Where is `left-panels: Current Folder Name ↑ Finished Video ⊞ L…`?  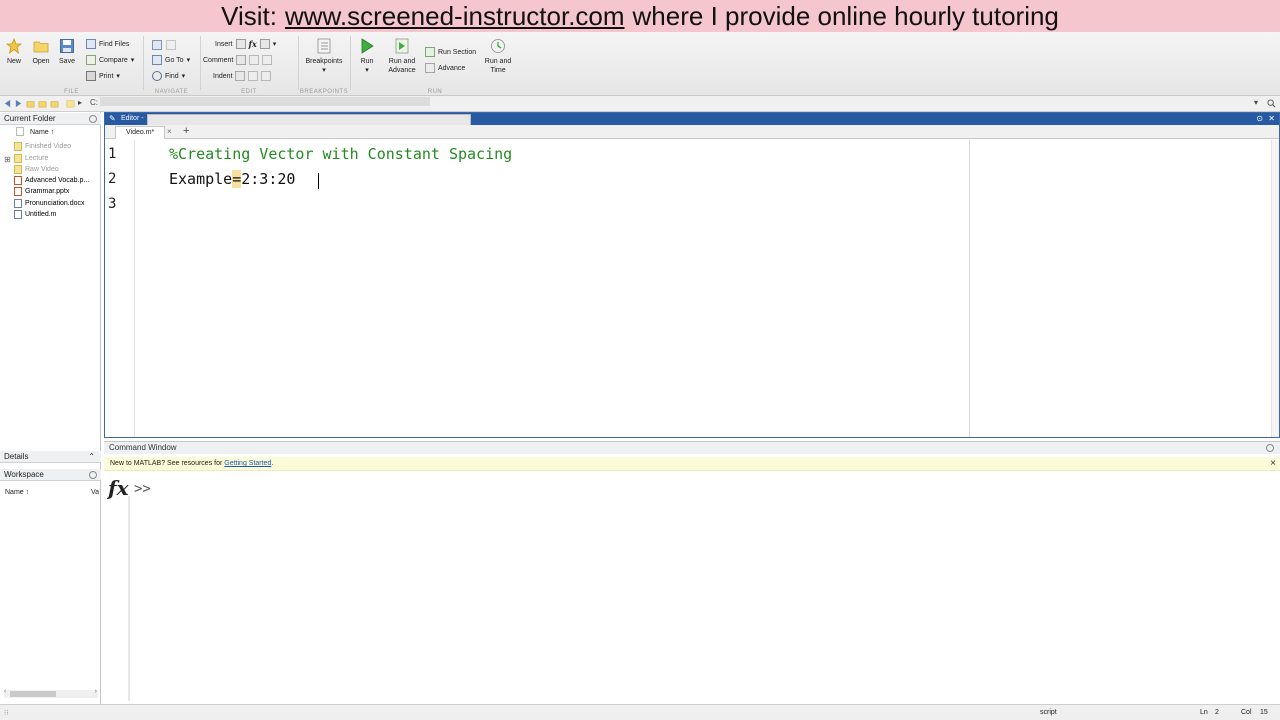 left-panels: Current Folder Name ↑ Finished Video ⊞ L… is located at coordinates (50, 408).